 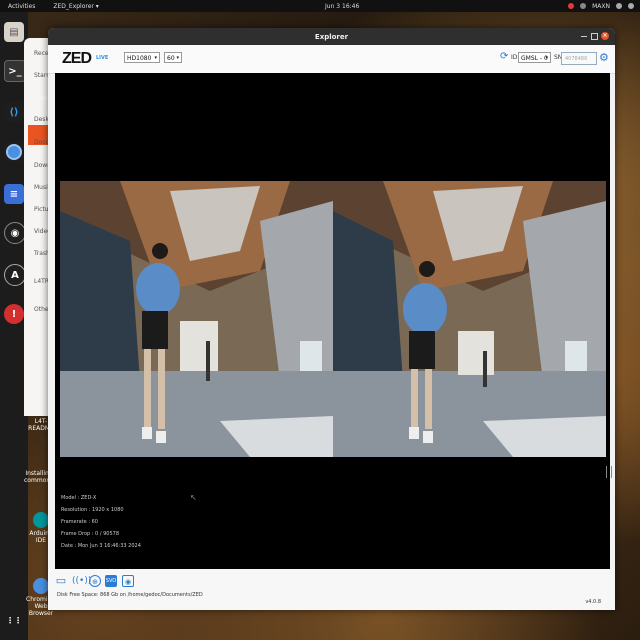 What do you see at coordinates (77, 58) in the screenshot?
I see `zed-logo: ZED` at bounding box center [77, 58].